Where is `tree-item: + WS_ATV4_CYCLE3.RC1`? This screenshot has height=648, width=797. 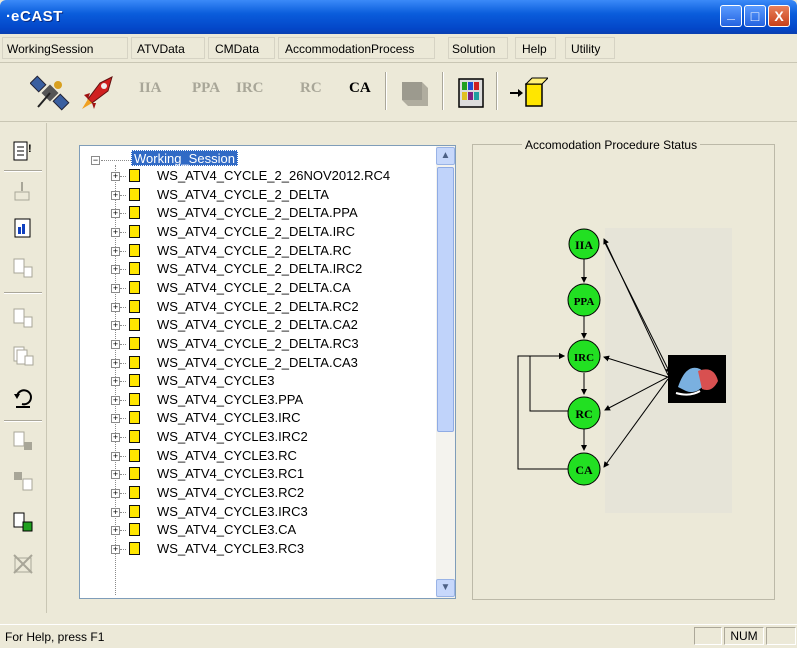 tree-item: + WS_ATV4_CYCLE3.RC1 is located at coordinates (257, 473).